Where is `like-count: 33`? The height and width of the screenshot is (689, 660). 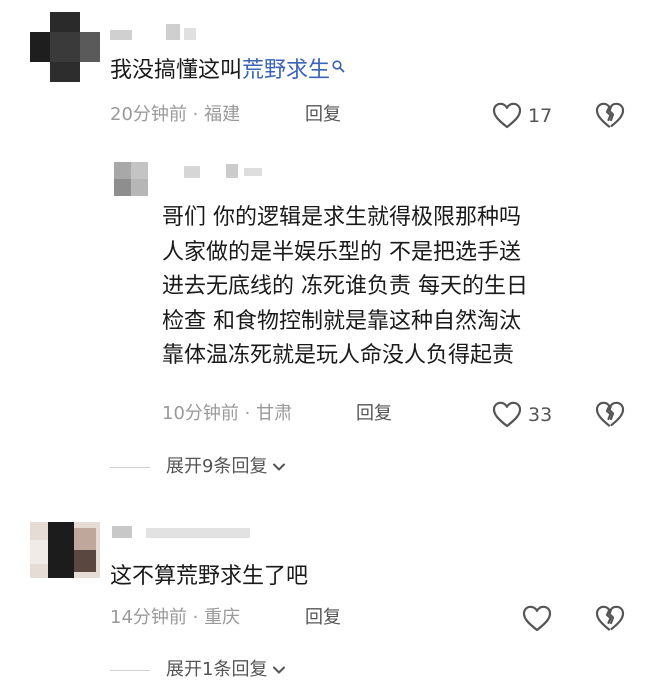
like-count: 33 is located at coordinates (540, 414).